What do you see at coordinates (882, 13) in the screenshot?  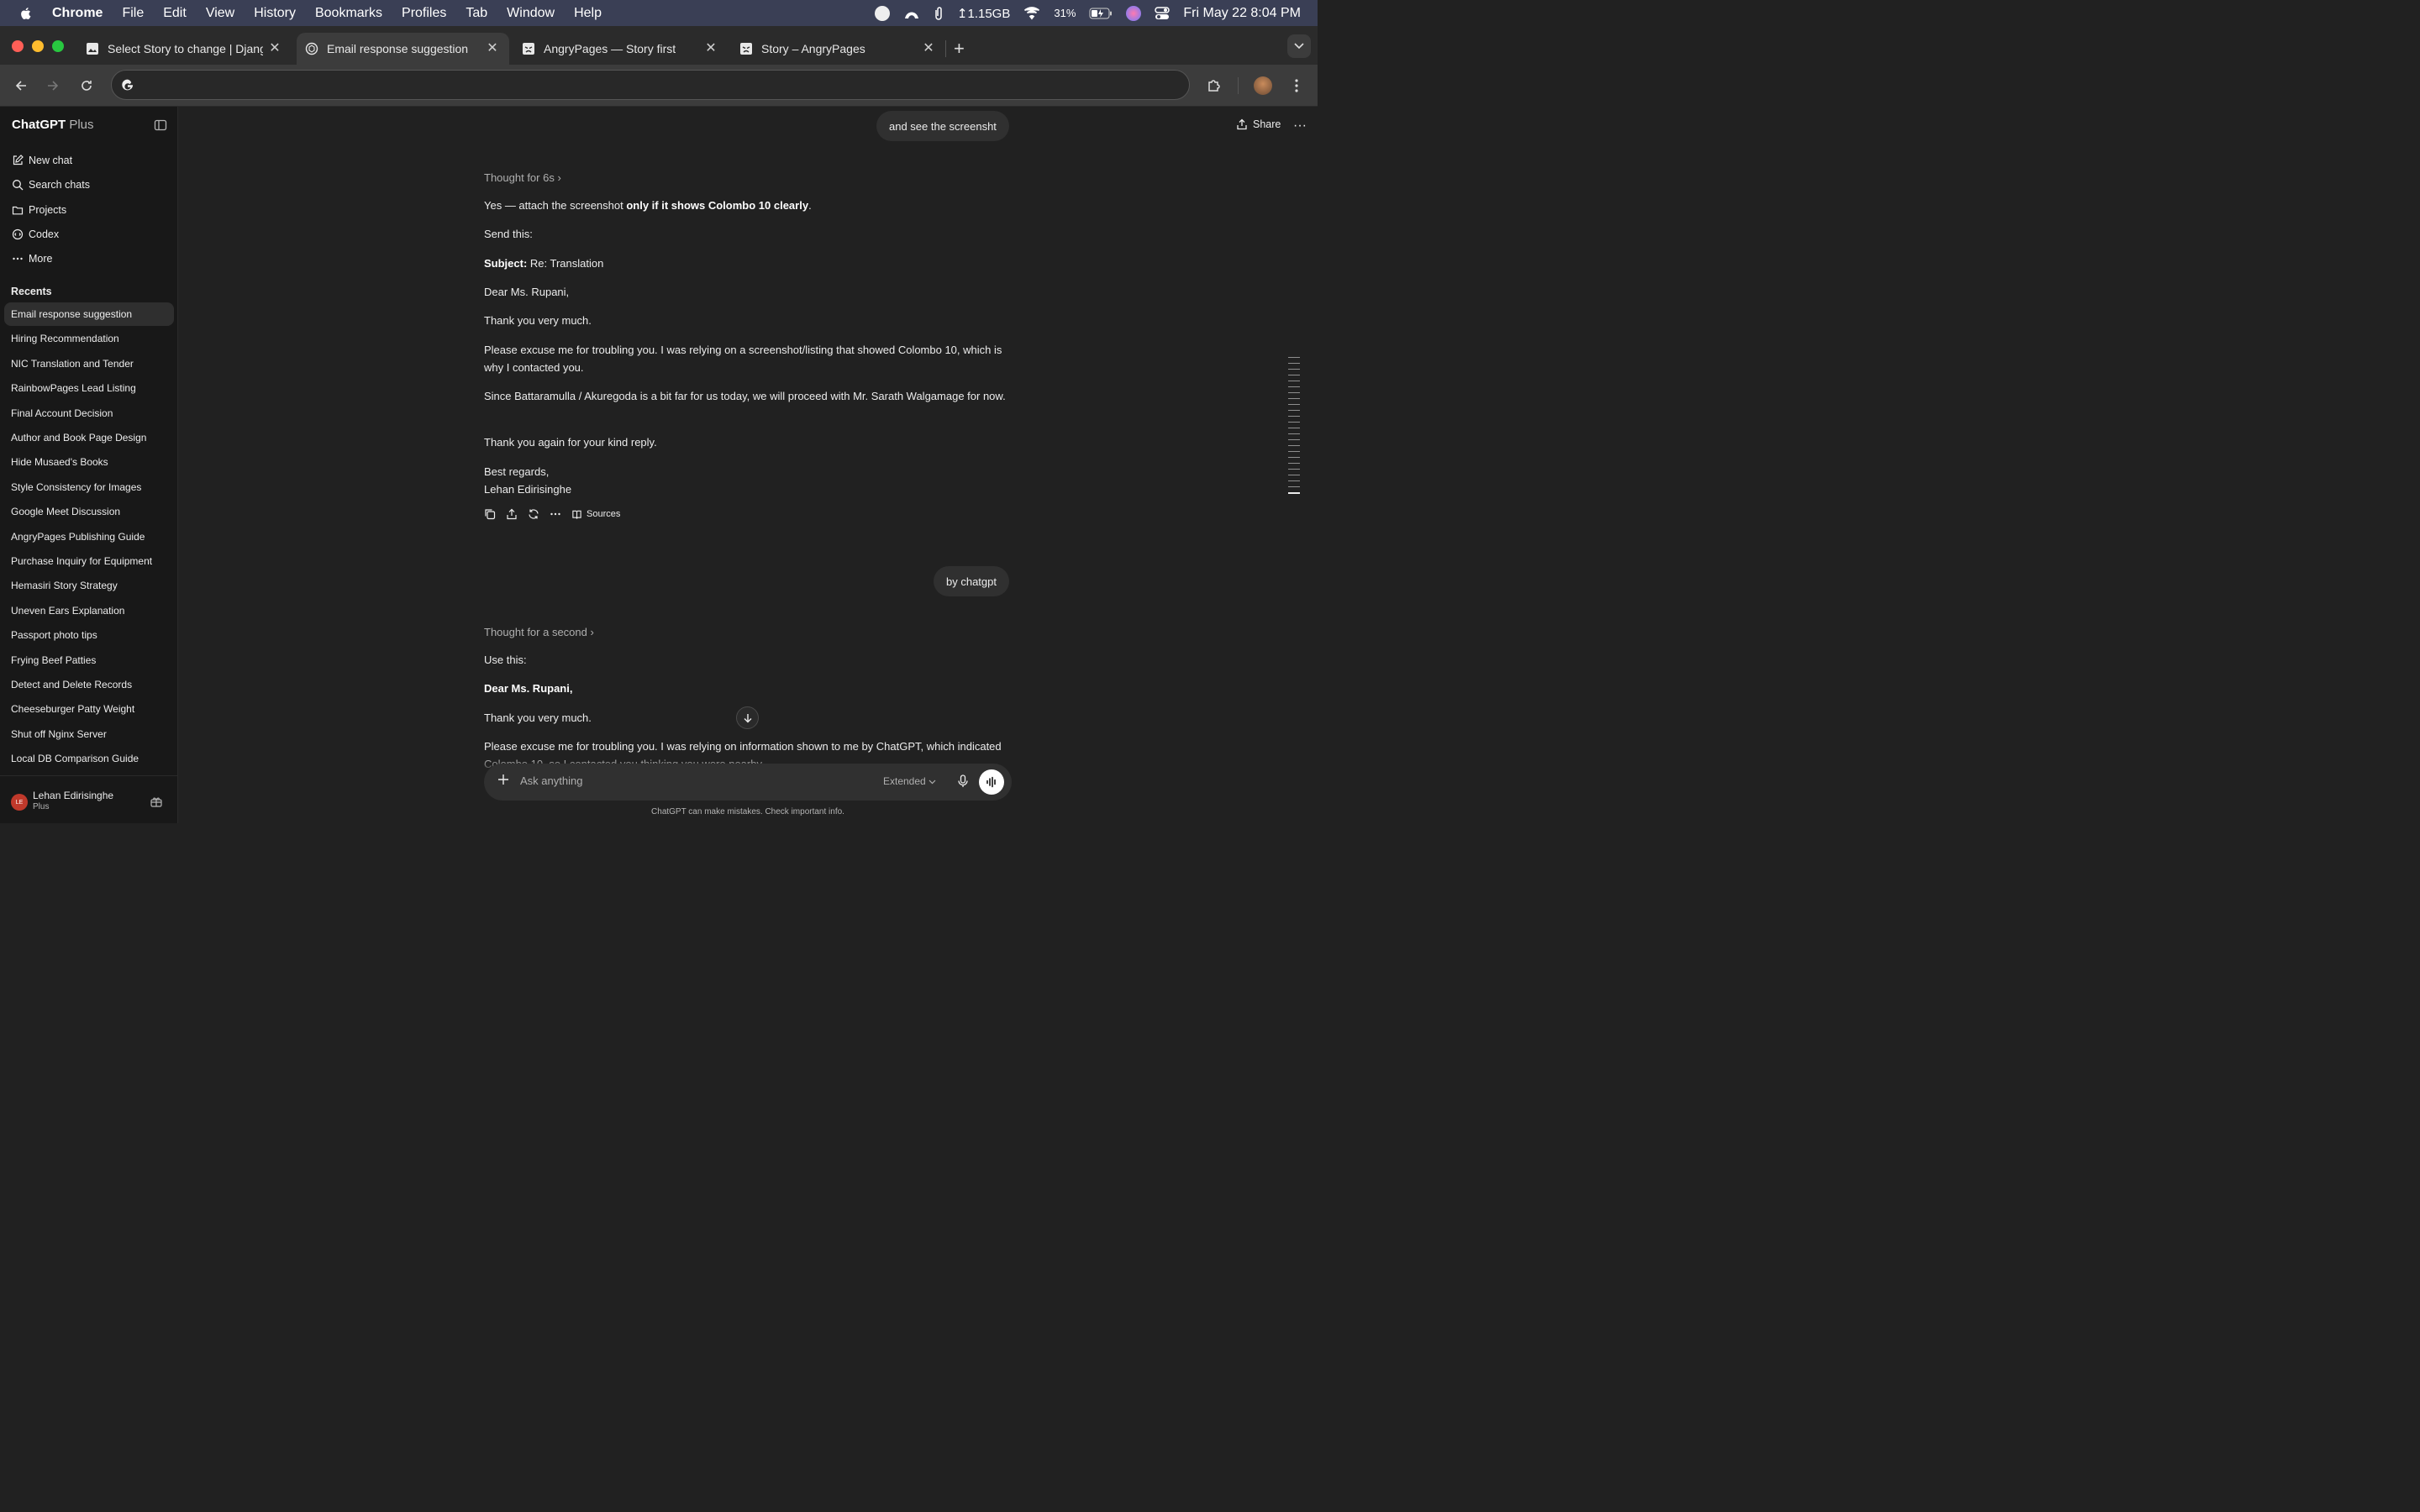 I see `status-app-icon` at bounding box center [882, 13].